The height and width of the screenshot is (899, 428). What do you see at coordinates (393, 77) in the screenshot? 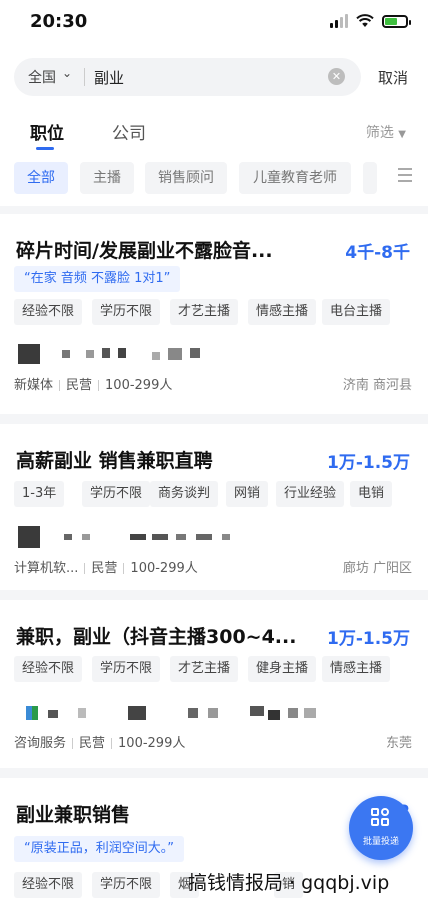
I see `cancel-button: 取消` at bounding box center [393, 77].